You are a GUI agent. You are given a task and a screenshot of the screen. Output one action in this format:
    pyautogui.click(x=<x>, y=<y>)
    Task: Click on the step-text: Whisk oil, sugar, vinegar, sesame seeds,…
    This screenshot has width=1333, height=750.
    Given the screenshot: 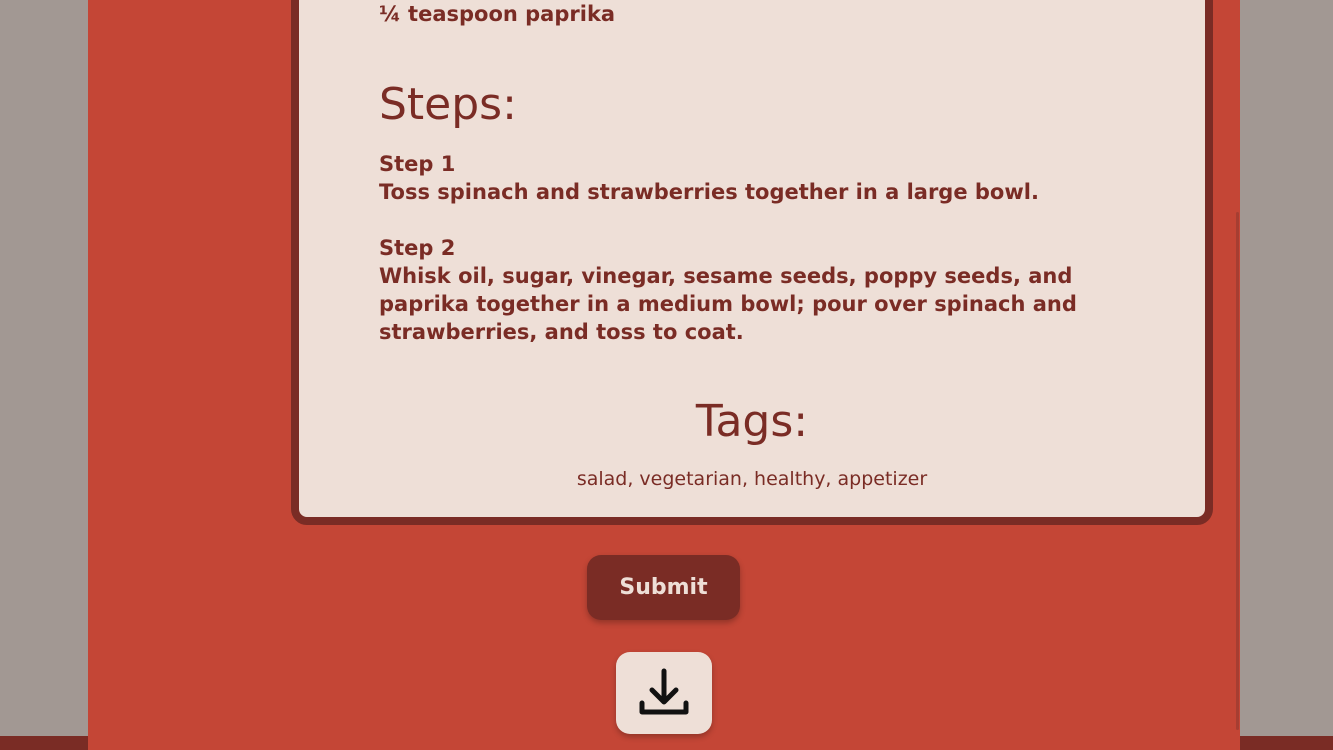 What is the action you would take?
    pyautogui.click(x=728, y=304)
    